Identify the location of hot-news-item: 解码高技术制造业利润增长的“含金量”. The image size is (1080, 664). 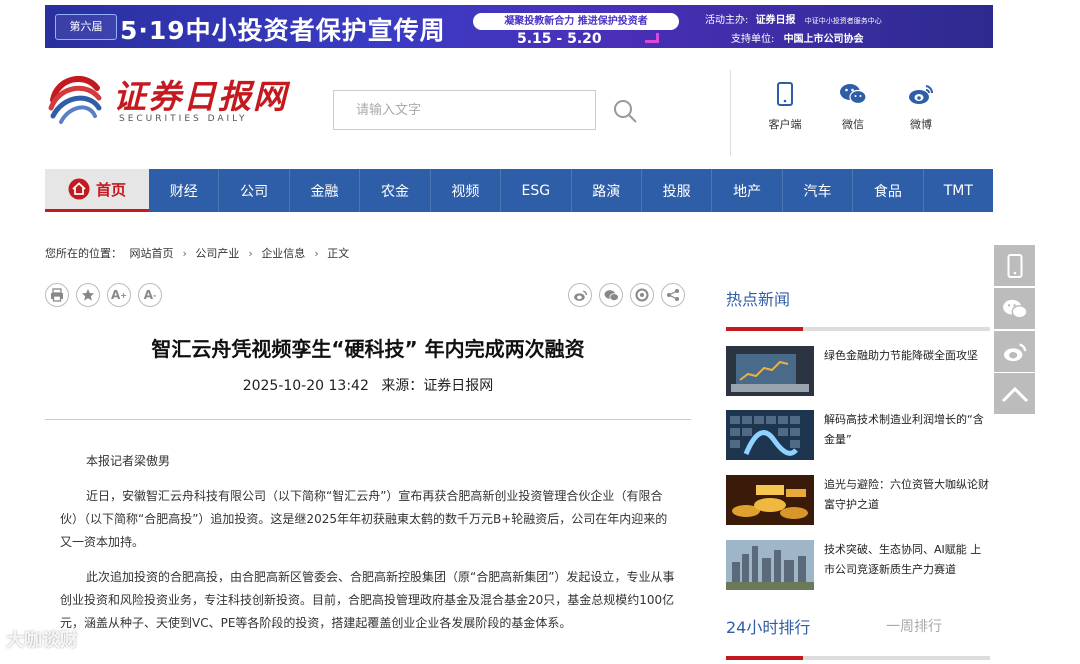
(858, 435).